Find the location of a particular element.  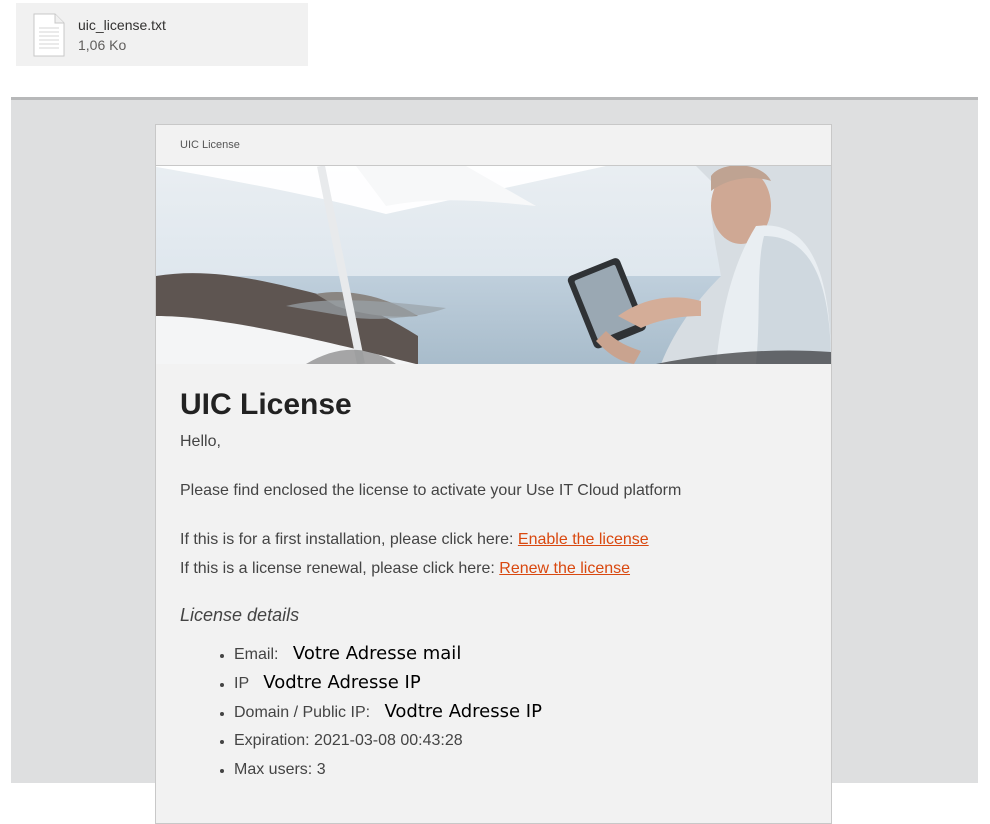

detail-expiration-label: Expiration: 2021-03-08 00:43:28 is located at coordinates (348, 740).